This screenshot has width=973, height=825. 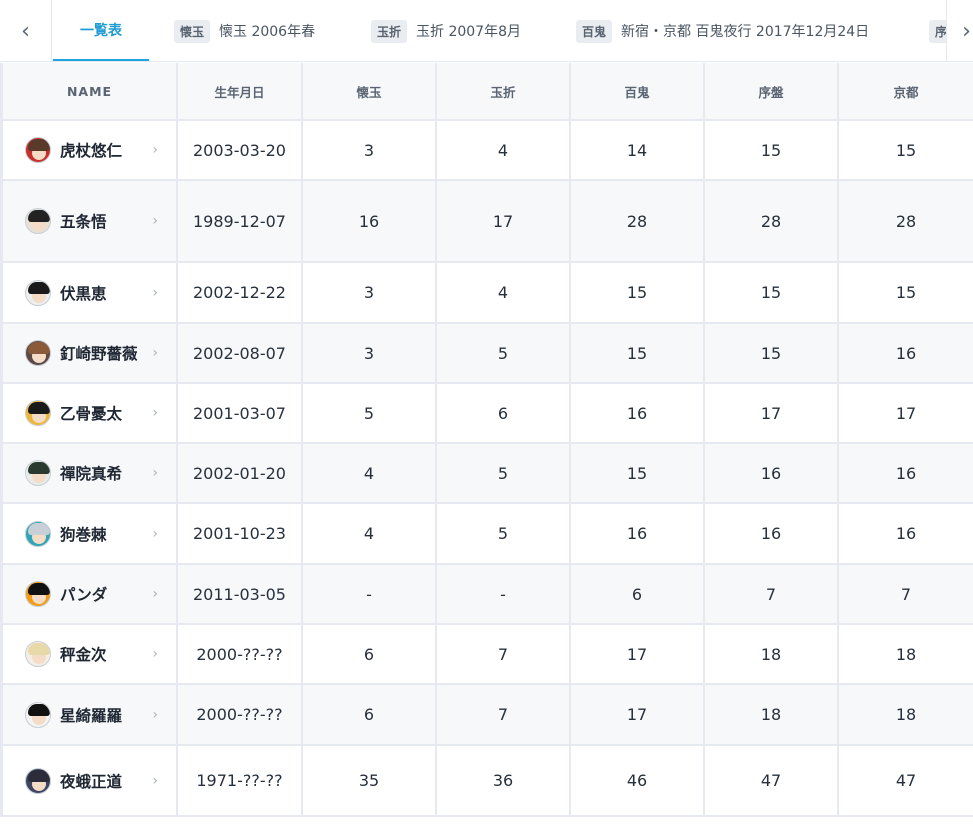 What do you see at coordinates (26, 30) in the screenshot?
I see `chevron-left-icon: ‹` at bounding box center [26, 30].